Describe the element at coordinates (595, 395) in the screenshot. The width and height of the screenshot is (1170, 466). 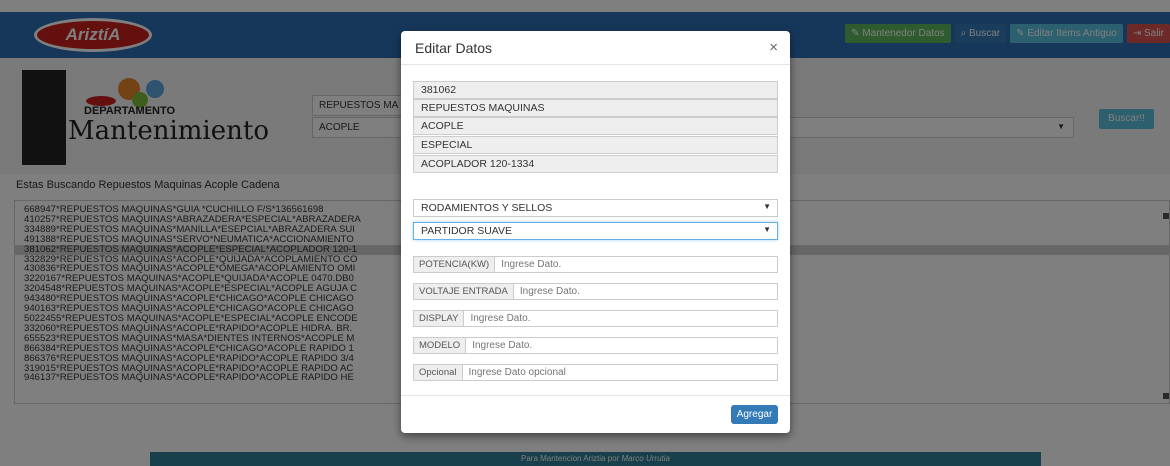
I see `modal-footer-divider` at that location.